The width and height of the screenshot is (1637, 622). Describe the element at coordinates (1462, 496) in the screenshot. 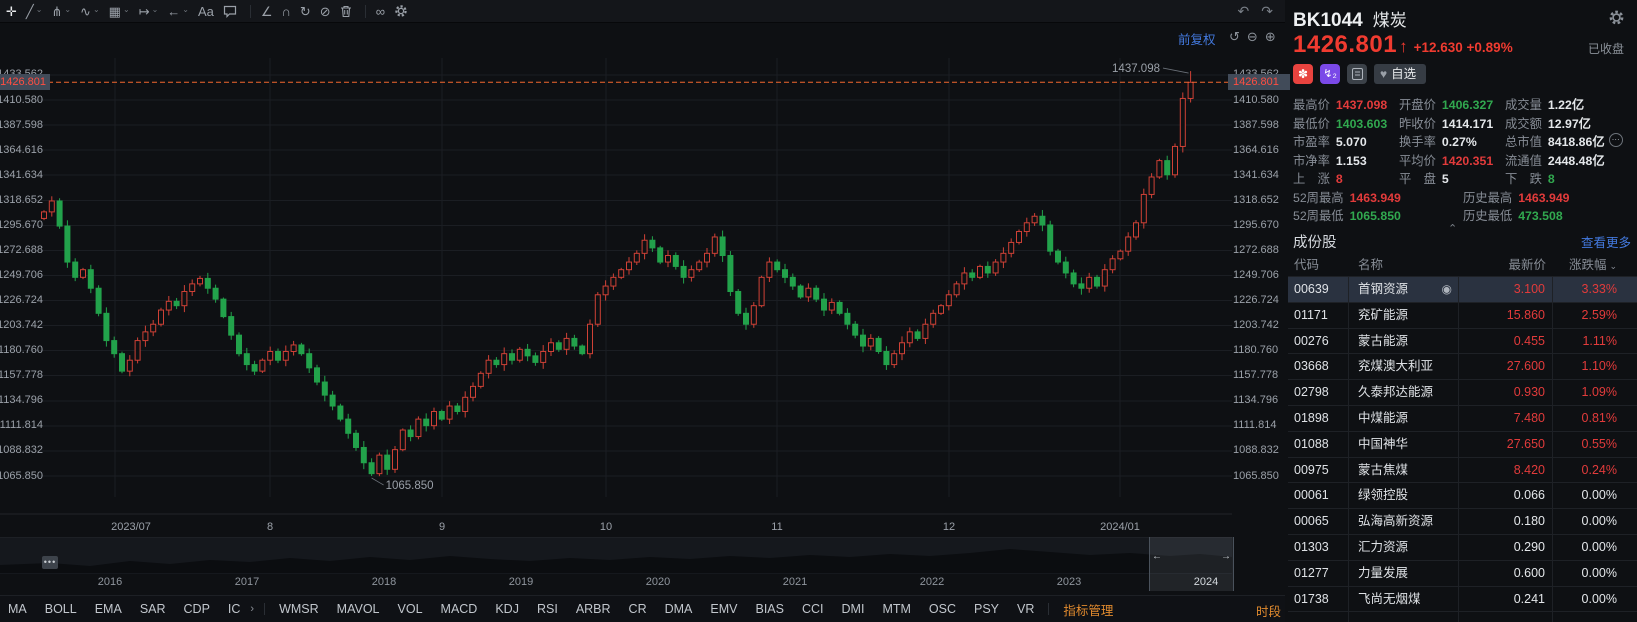

I see `component-stock-row: 00061 绿领控股 0.066 0.00%` at that location.